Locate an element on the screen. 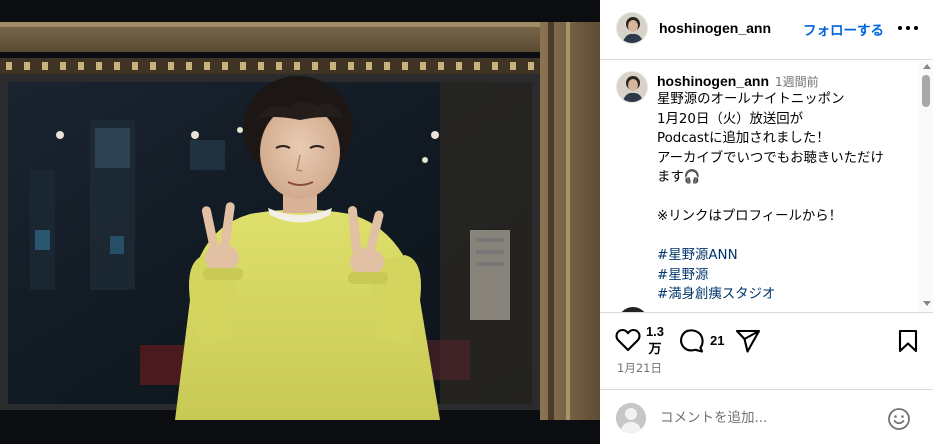  scroll-up-arrow-icon is located at coordinates (927, 66).